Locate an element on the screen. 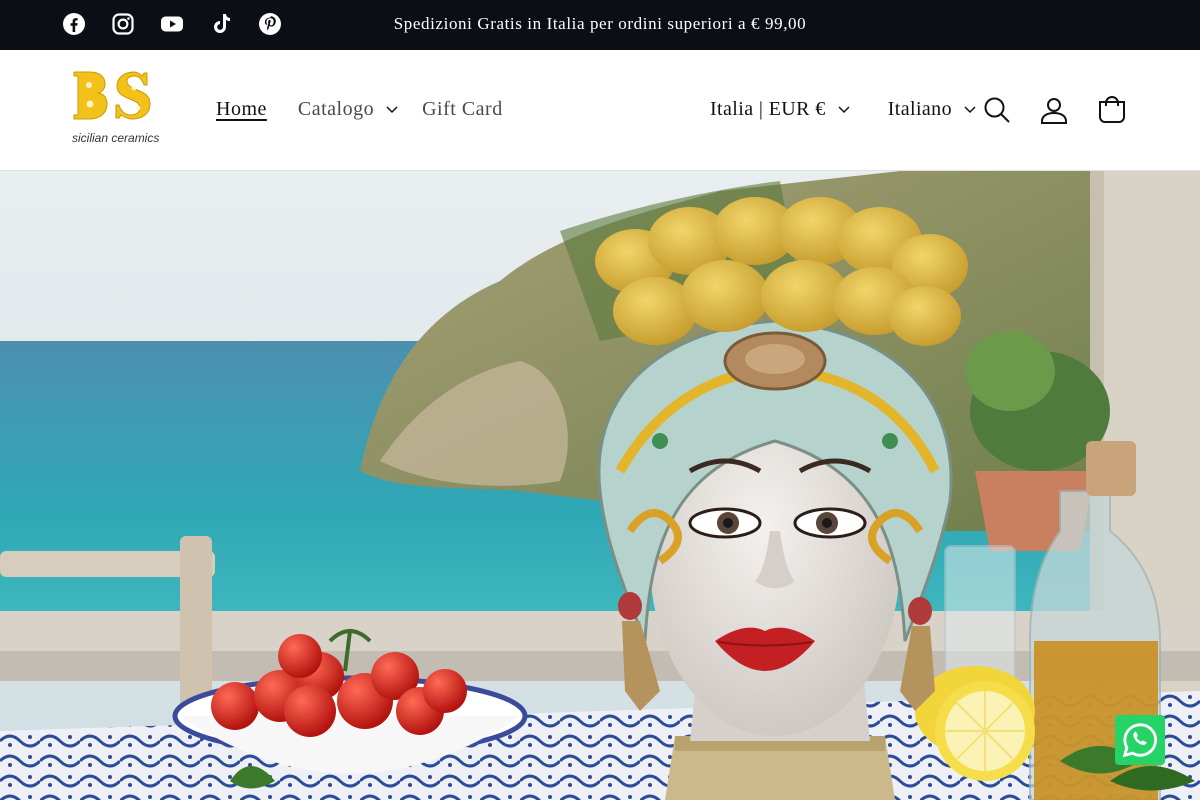  country-selector: Italia | EUR € is located at coordinates (780, 109).